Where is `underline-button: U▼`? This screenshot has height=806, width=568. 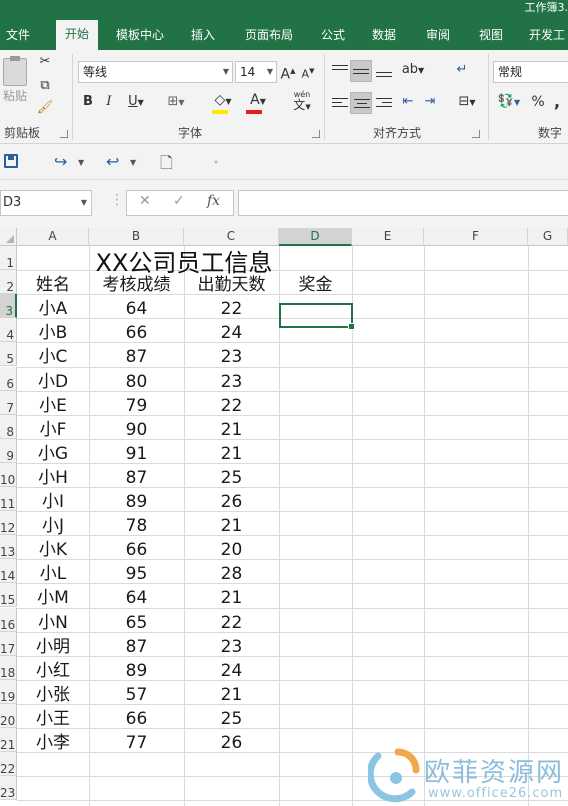
underline-button: U▼ is located at coordinates (136, 102).